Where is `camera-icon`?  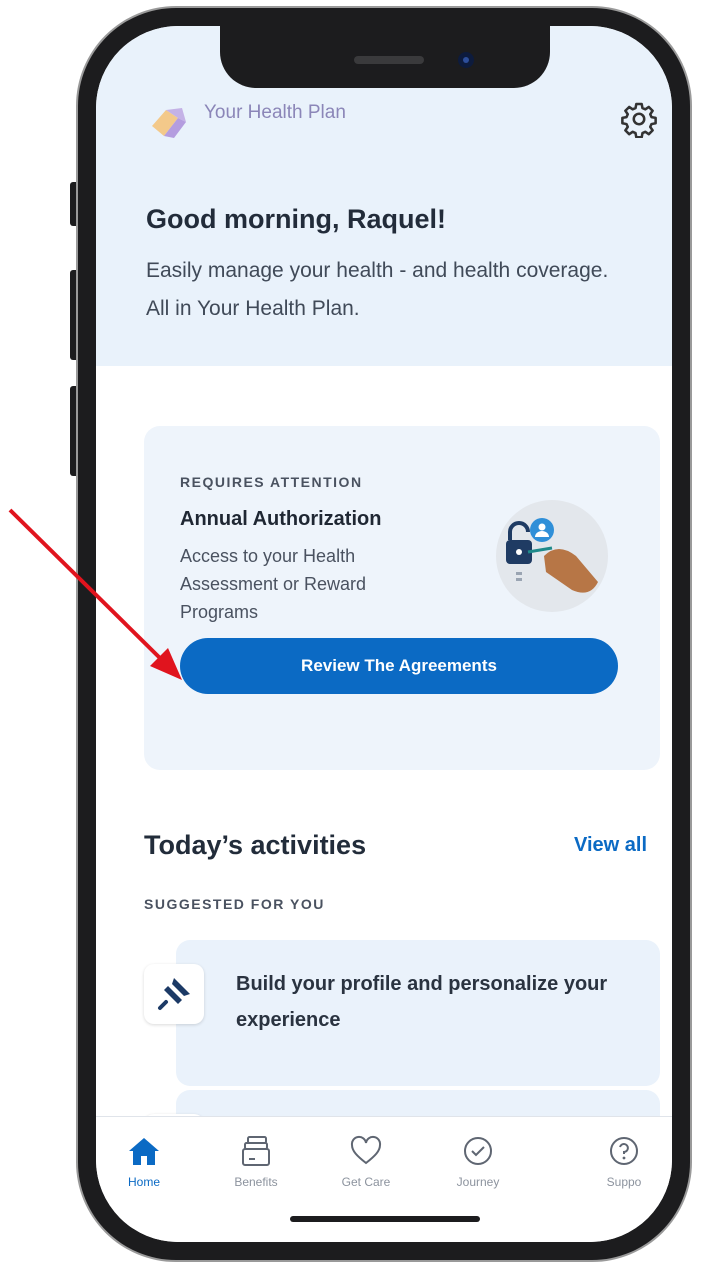
camera-icon is located at coordinates (466, 60).